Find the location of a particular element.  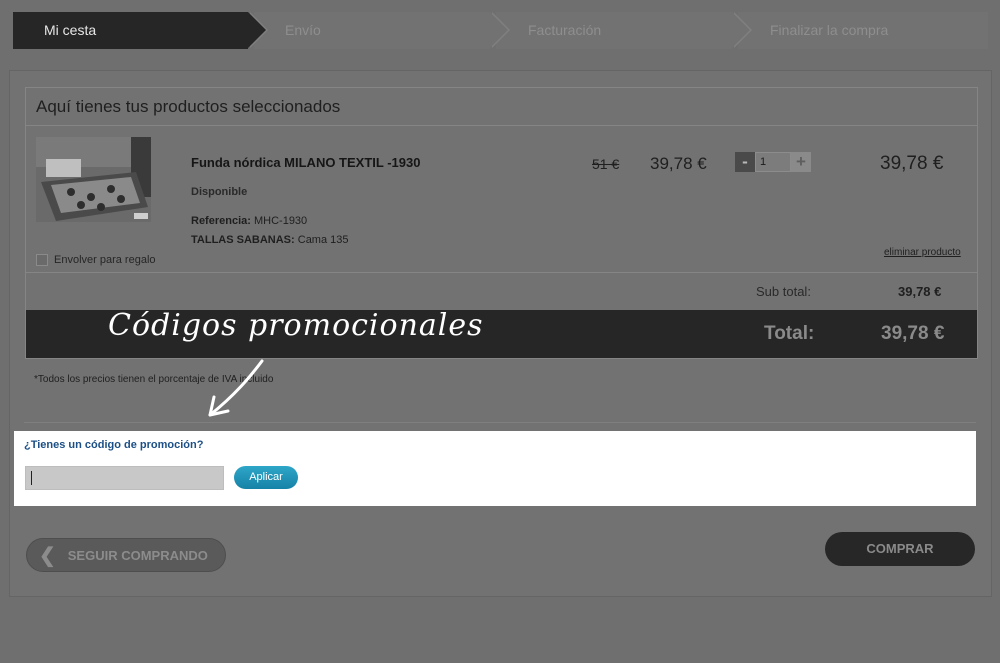

product-image is located at coordinates (93, 179).